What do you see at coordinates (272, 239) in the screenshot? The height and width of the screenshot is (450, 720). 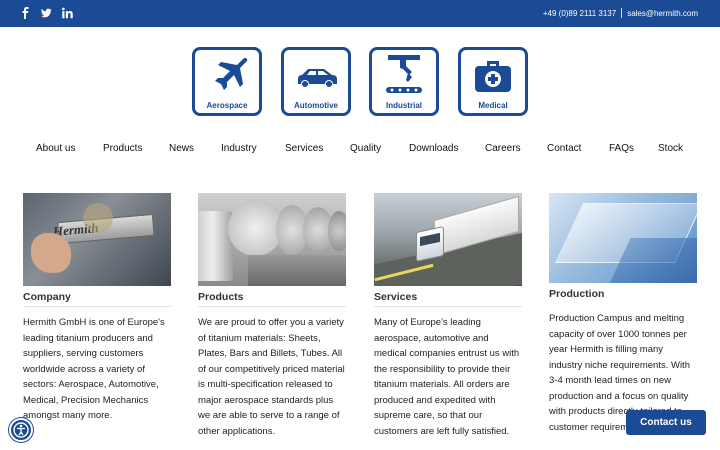 I see `products-image` at bounding box center [272, 239].